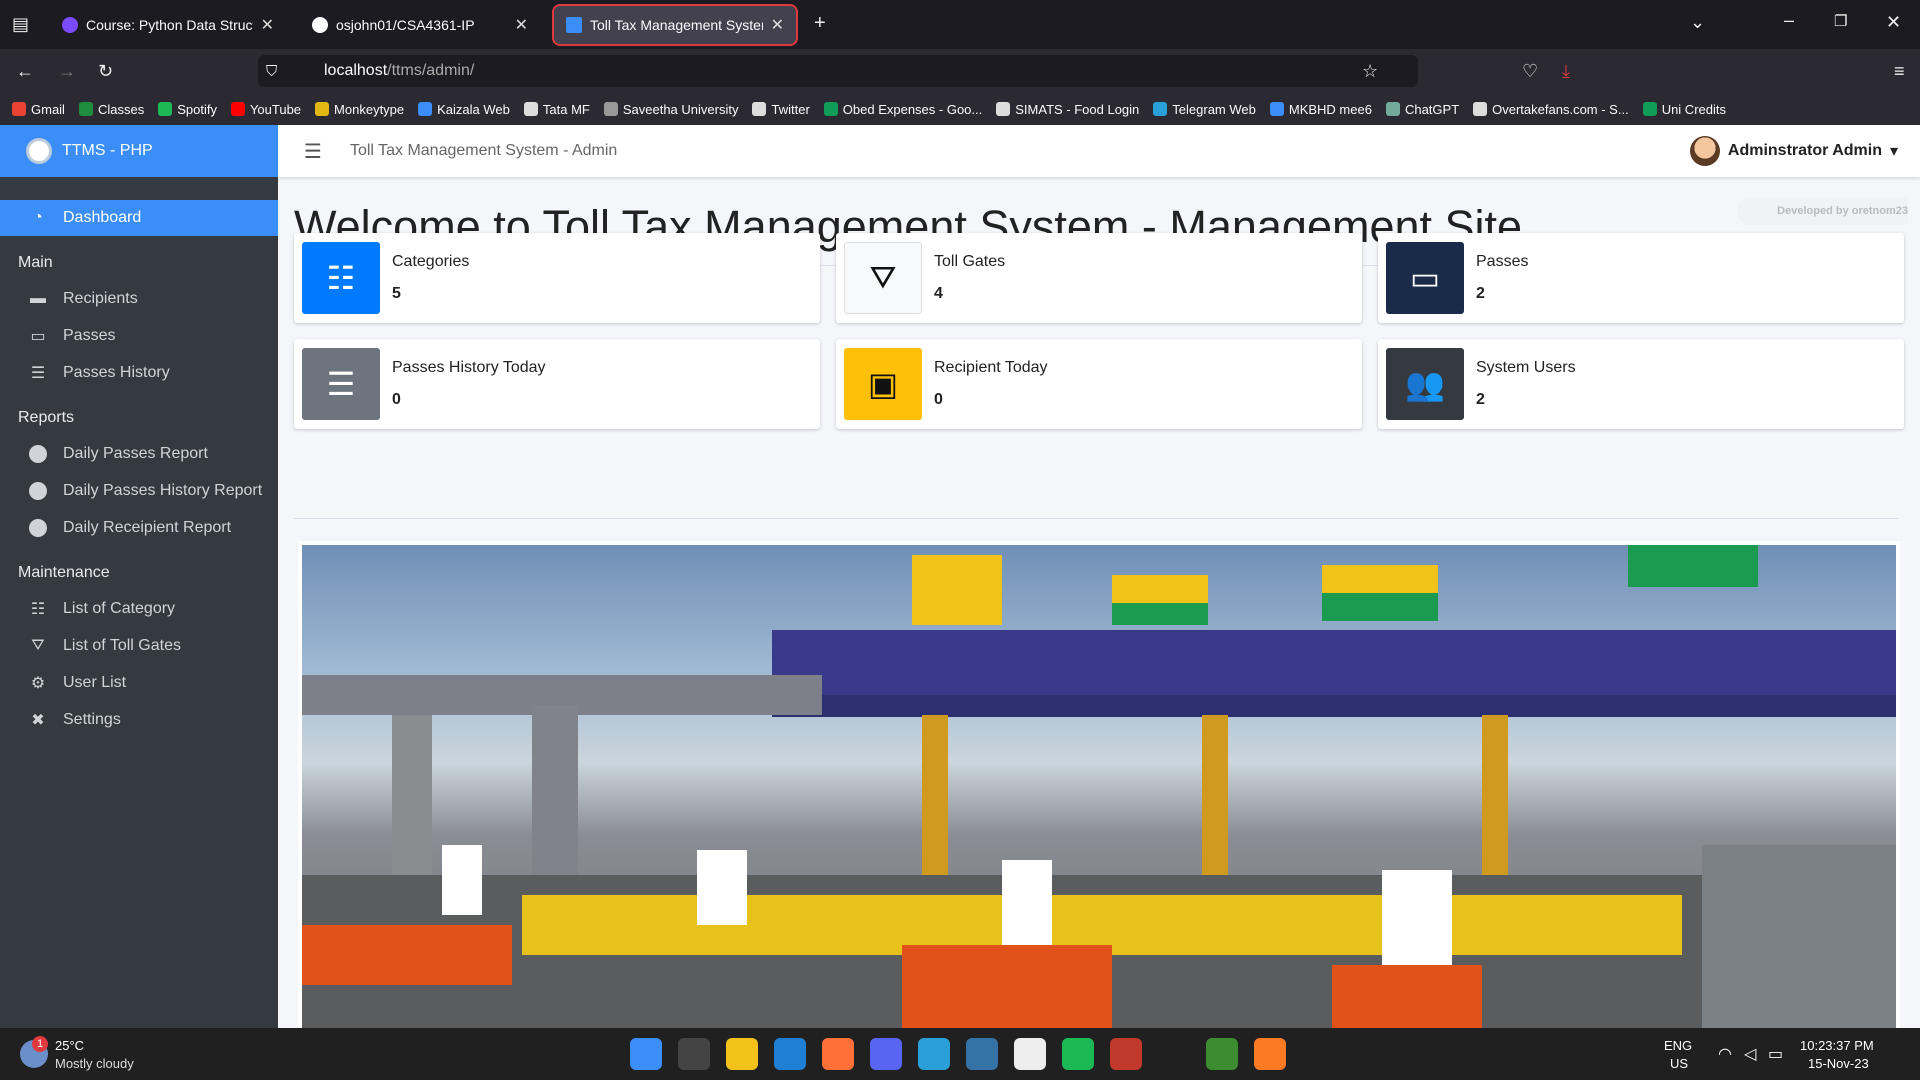 This screenshot has height=1080, width=1920. I want to click on credit-card-icon: ▭, so click(1425, 278).